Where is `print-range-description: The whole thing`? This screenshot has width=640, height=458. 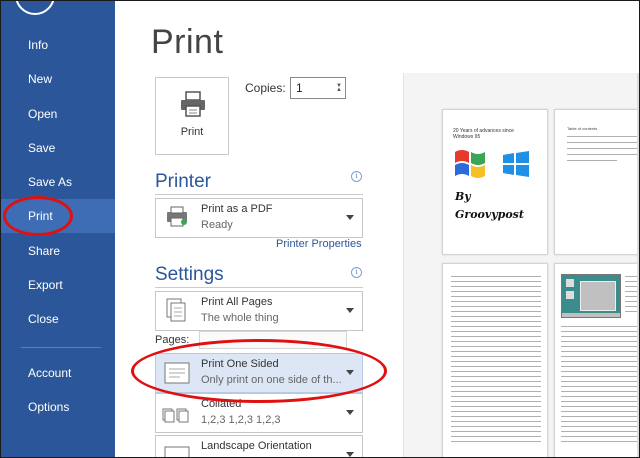 print-range-description: The whole thing is located at coordinates (240, 318).